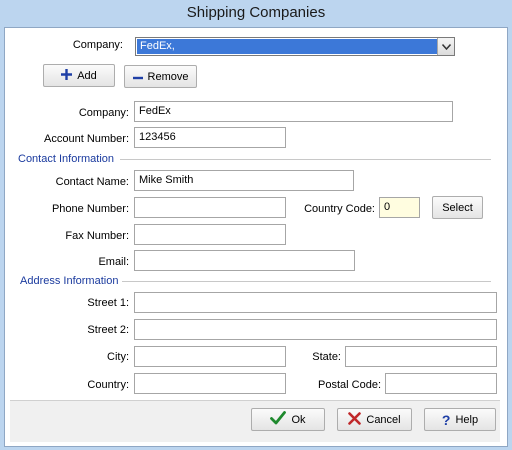 This screenshot has width=512, height=450. What do you see at coordinates (168, 76) in the screenshot?
I see `remove-button-label: Remove` at bounding box center [168, 76].